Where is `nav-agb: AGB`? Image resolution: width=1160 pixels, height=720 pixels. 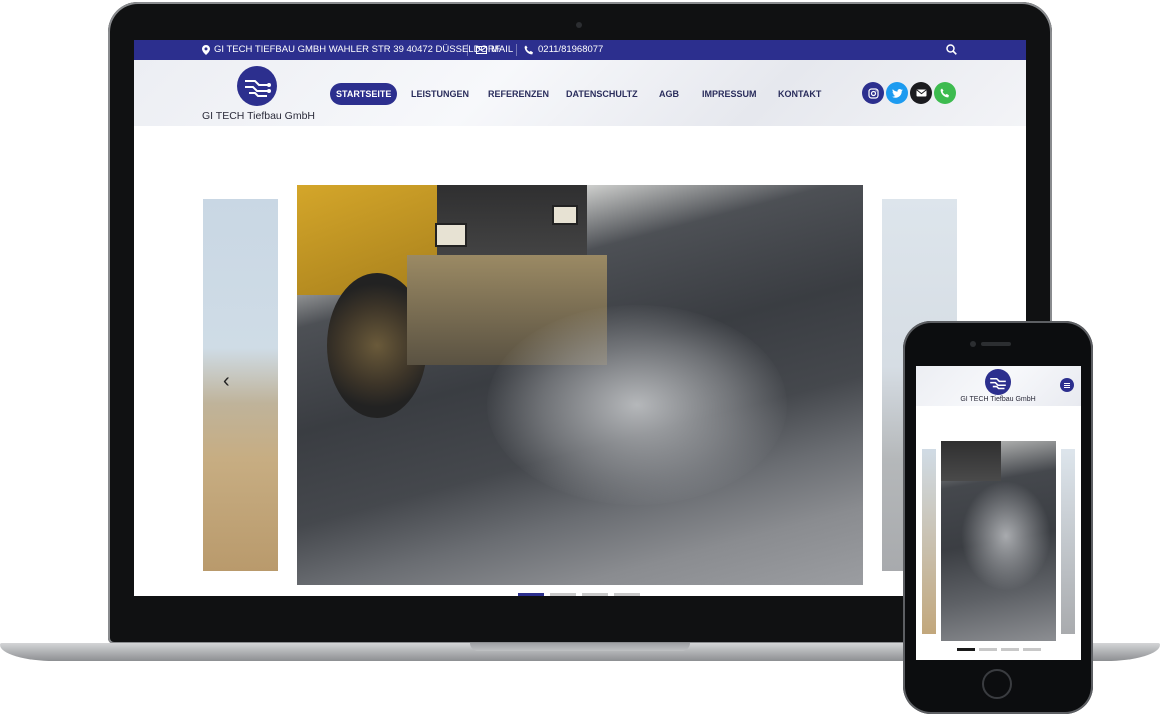 nav-agb: AGB is located at coordinates (669, 94).